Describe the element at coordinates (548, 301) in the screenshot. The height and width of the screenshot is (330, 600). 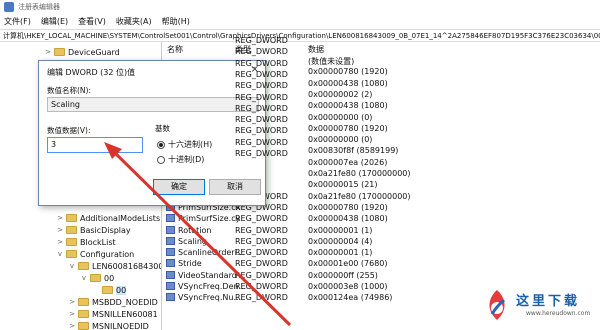
I see `watermark-text: 这里下载` at that location.